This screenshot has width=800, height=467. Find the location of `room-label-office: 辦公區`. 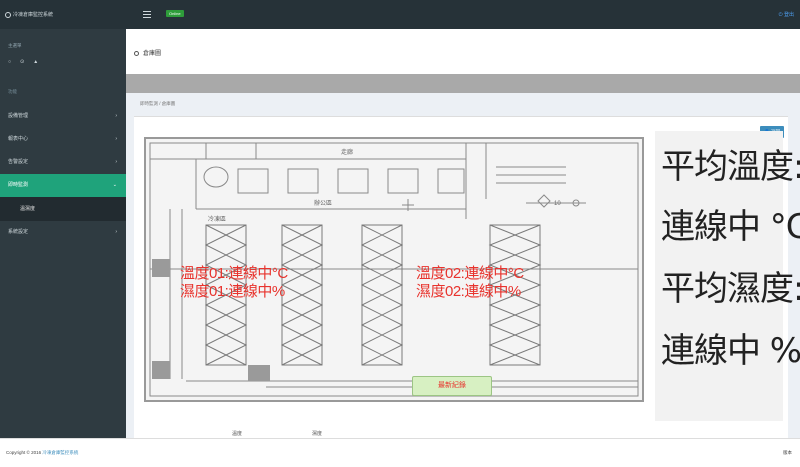

room-label-office: 辦公區 is located at coordinates (323, 203).